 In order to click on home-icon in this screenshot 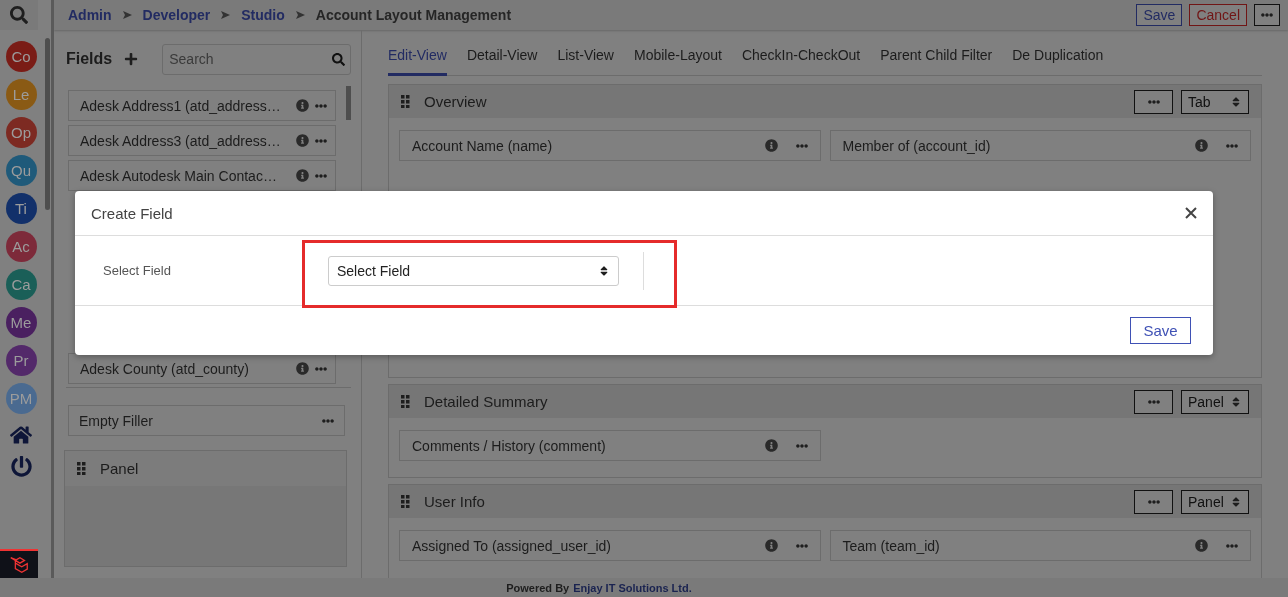, I will do `click(21, 435)`.